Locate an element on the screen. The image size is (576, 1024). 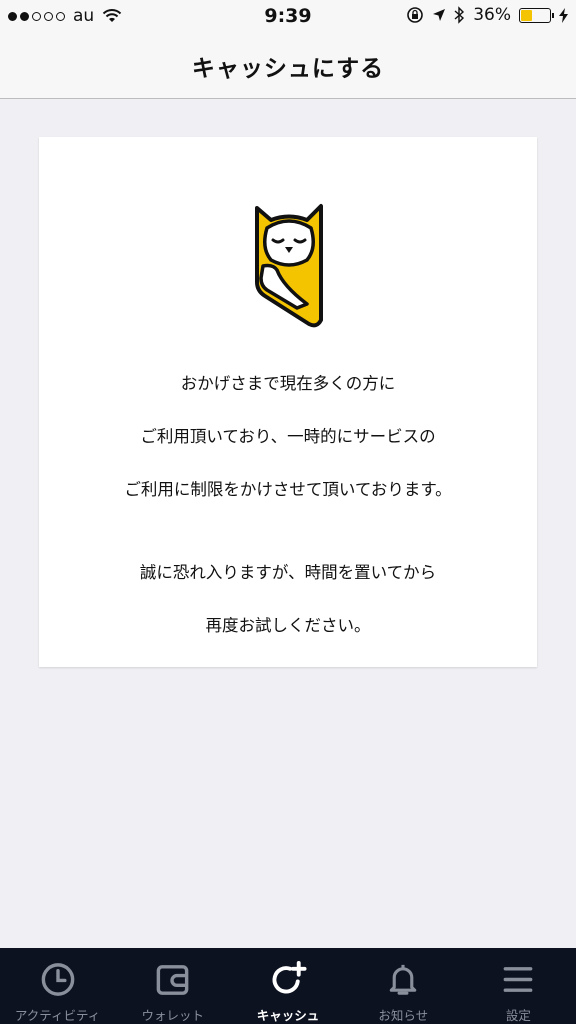
tab-label: お知らせ is located at coordinates (403, 1015).